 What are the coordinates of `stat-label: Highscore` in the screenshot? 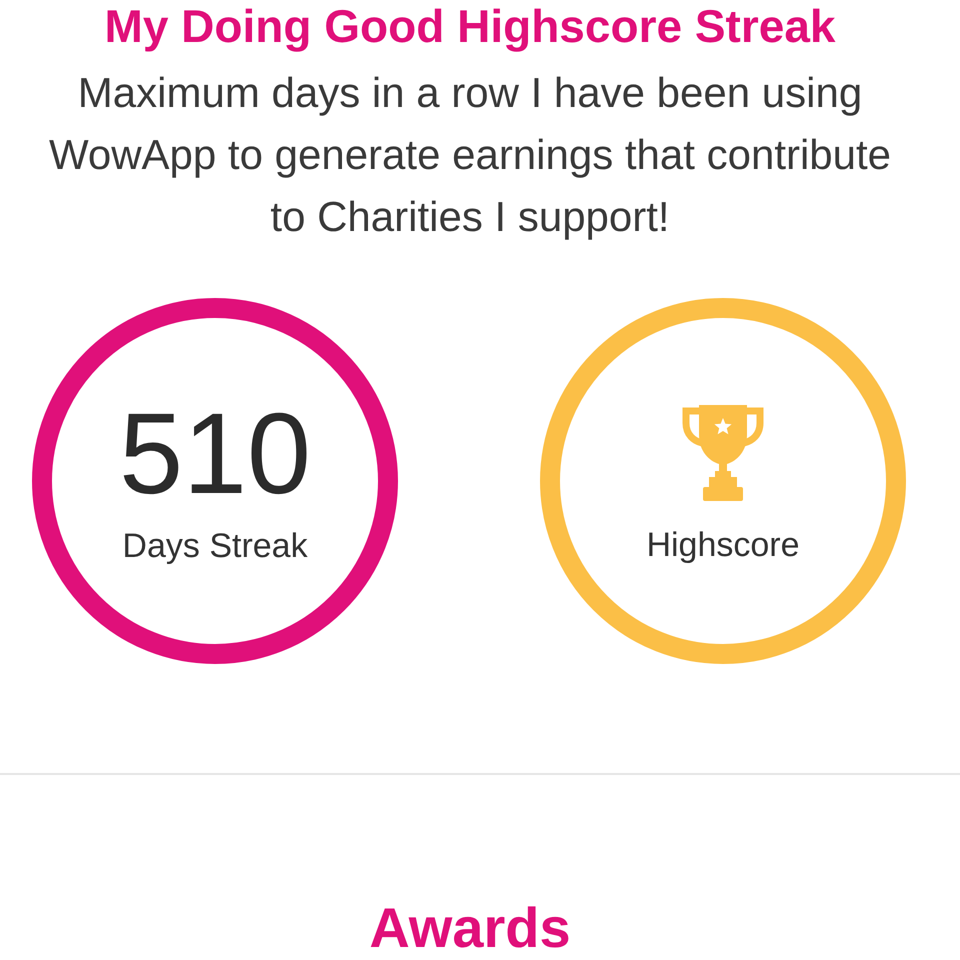 It's located at (723, 545).